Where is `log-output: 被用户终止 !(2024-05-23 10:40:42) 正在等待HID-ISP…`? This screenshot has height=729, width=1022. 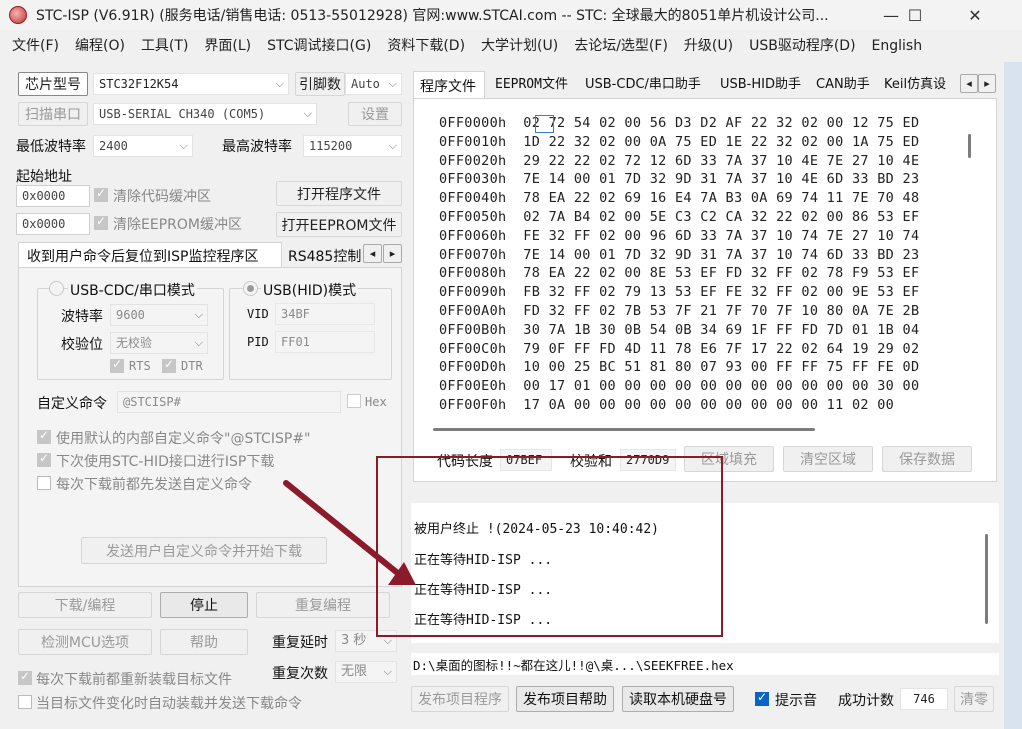
log-output: 被用户终止 !(2024-05-23 10:40:42) 正在等待HID-ISP… is located at coordinates (705, 573).